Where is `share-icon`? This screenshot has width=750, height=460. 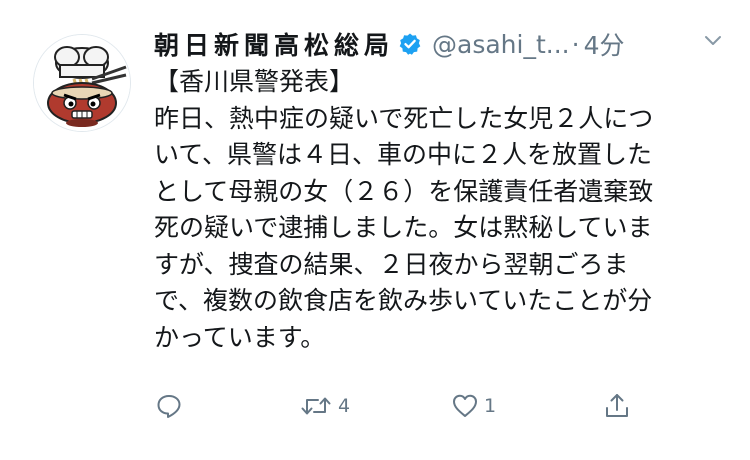
share-icon is located at coordinates (617, 405).